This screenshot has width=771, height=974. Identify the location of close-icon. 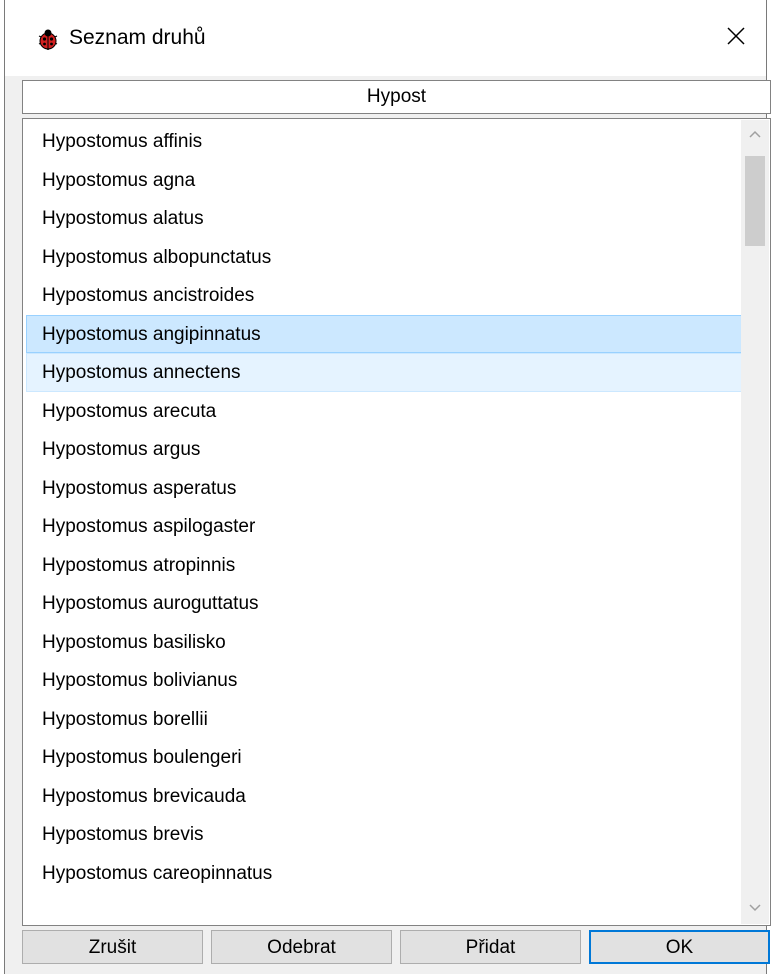
(736, 38).